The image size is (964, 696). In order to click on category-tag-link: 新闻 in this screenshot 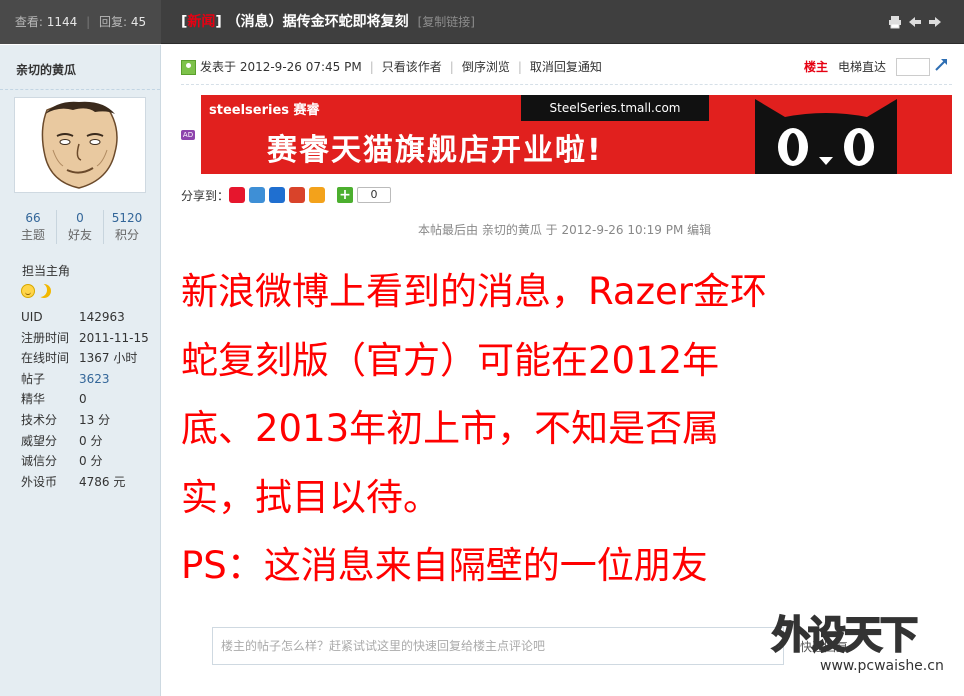, I will do `click(201, 22)`.